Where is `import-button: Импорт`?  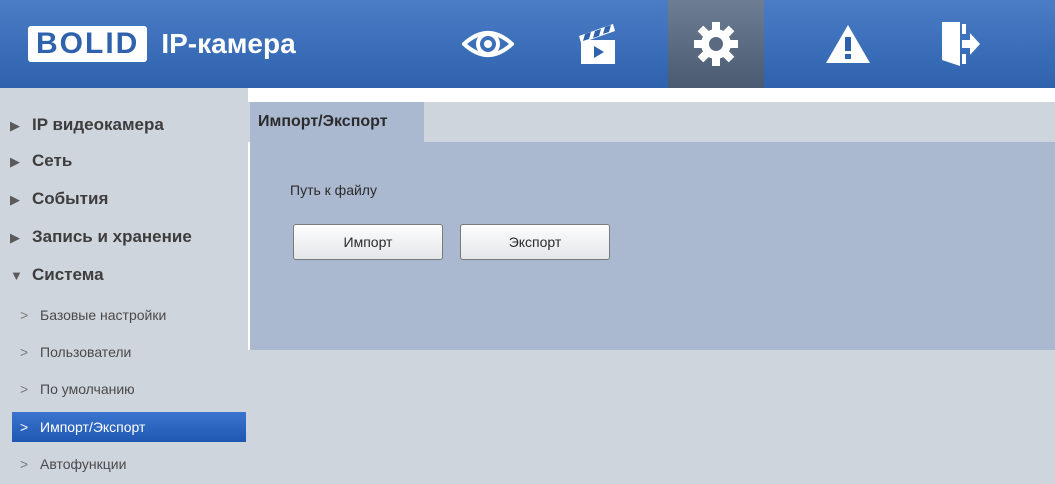
import-button: Импорт is located at coordinates (368, 242).